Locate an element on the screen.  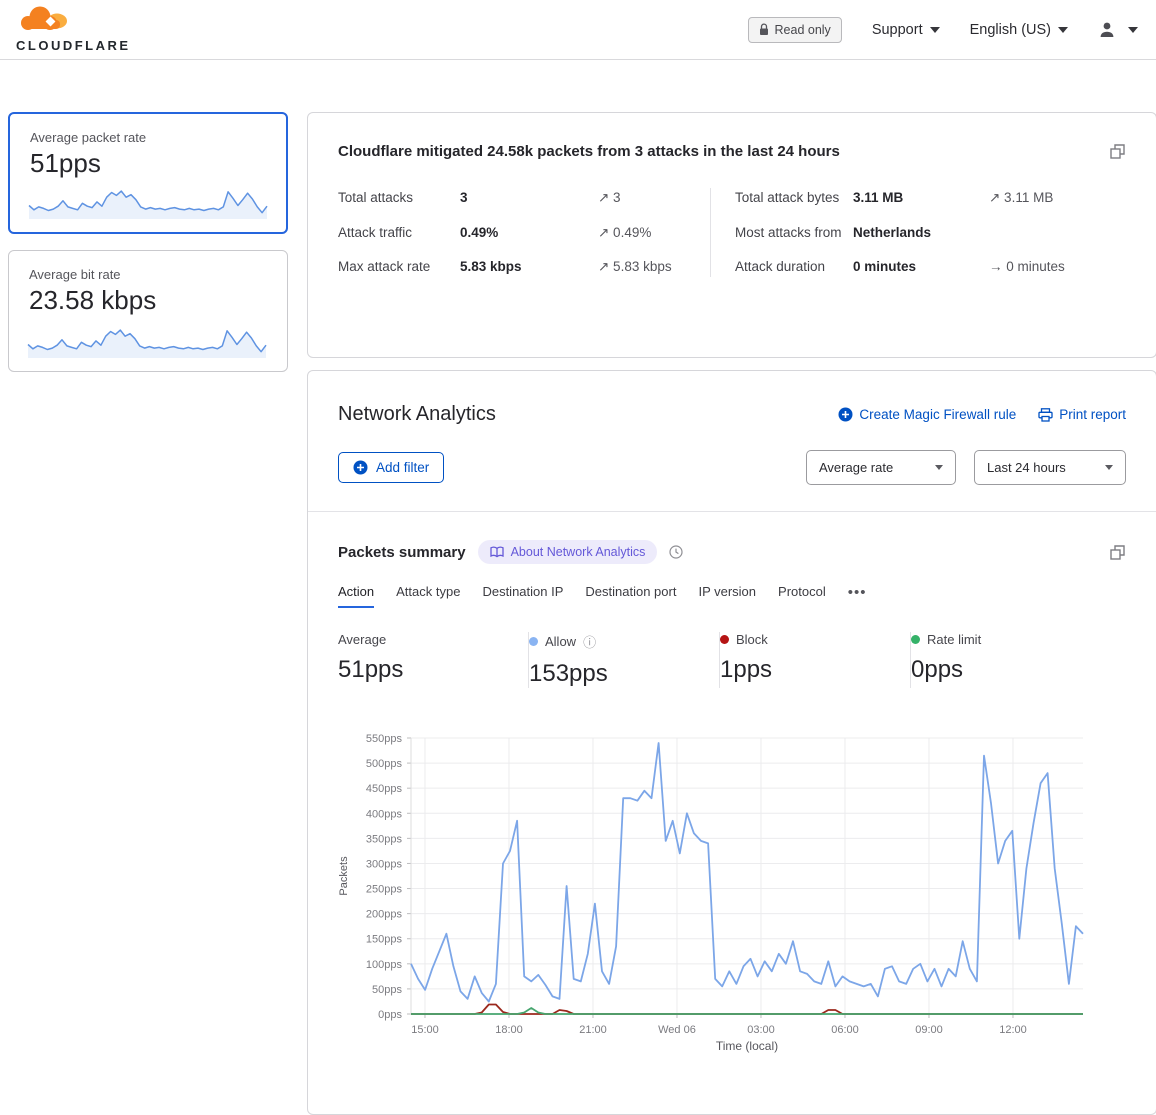
card-average-bit-rate: Average bit rate 23.58 kbps is located at coordinates (148, 311).